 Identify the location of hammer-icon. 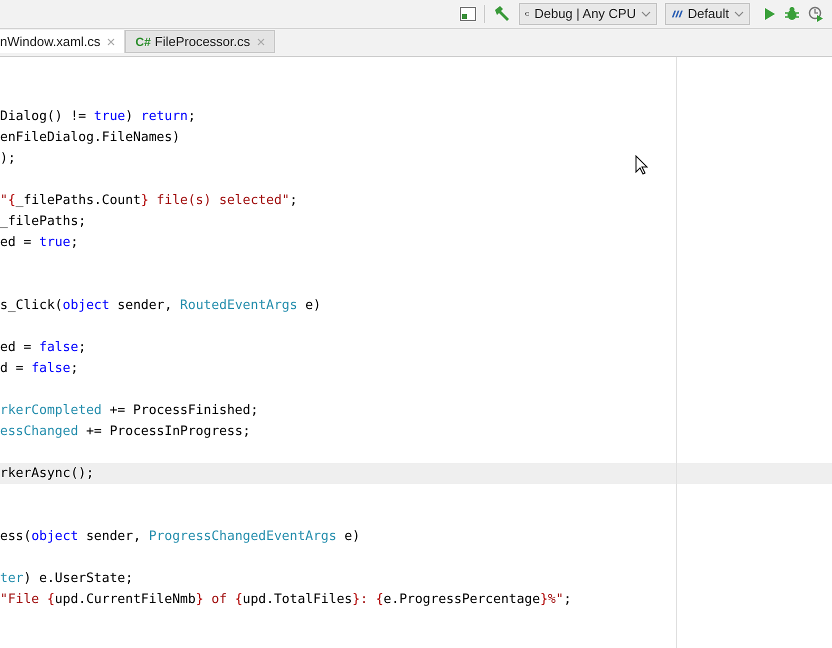
(502, 14).